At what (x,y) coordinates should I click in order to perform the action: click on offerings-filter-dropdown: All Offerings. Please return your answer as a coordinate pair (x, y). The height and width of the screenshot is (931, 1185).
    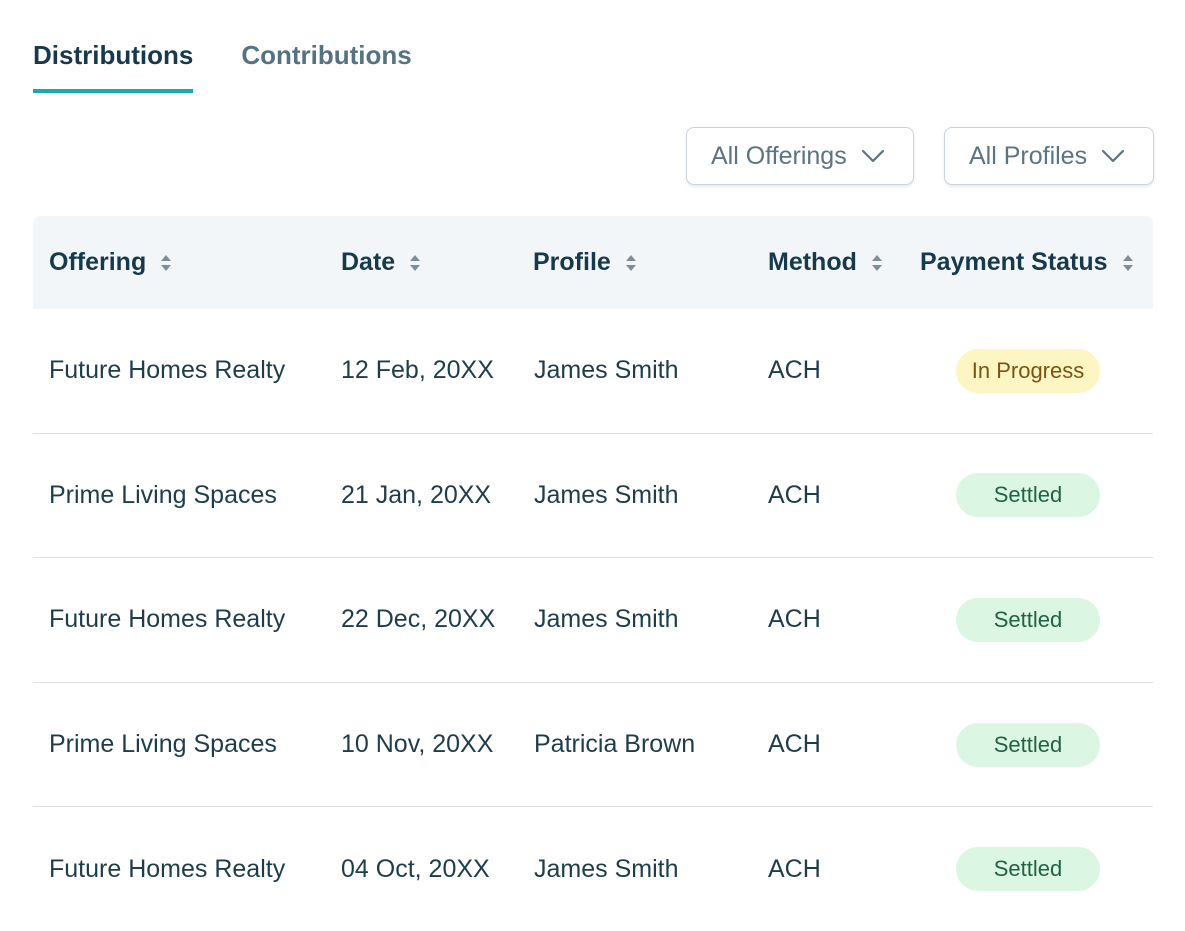
    Looking at the image, I should click on (800, 156).